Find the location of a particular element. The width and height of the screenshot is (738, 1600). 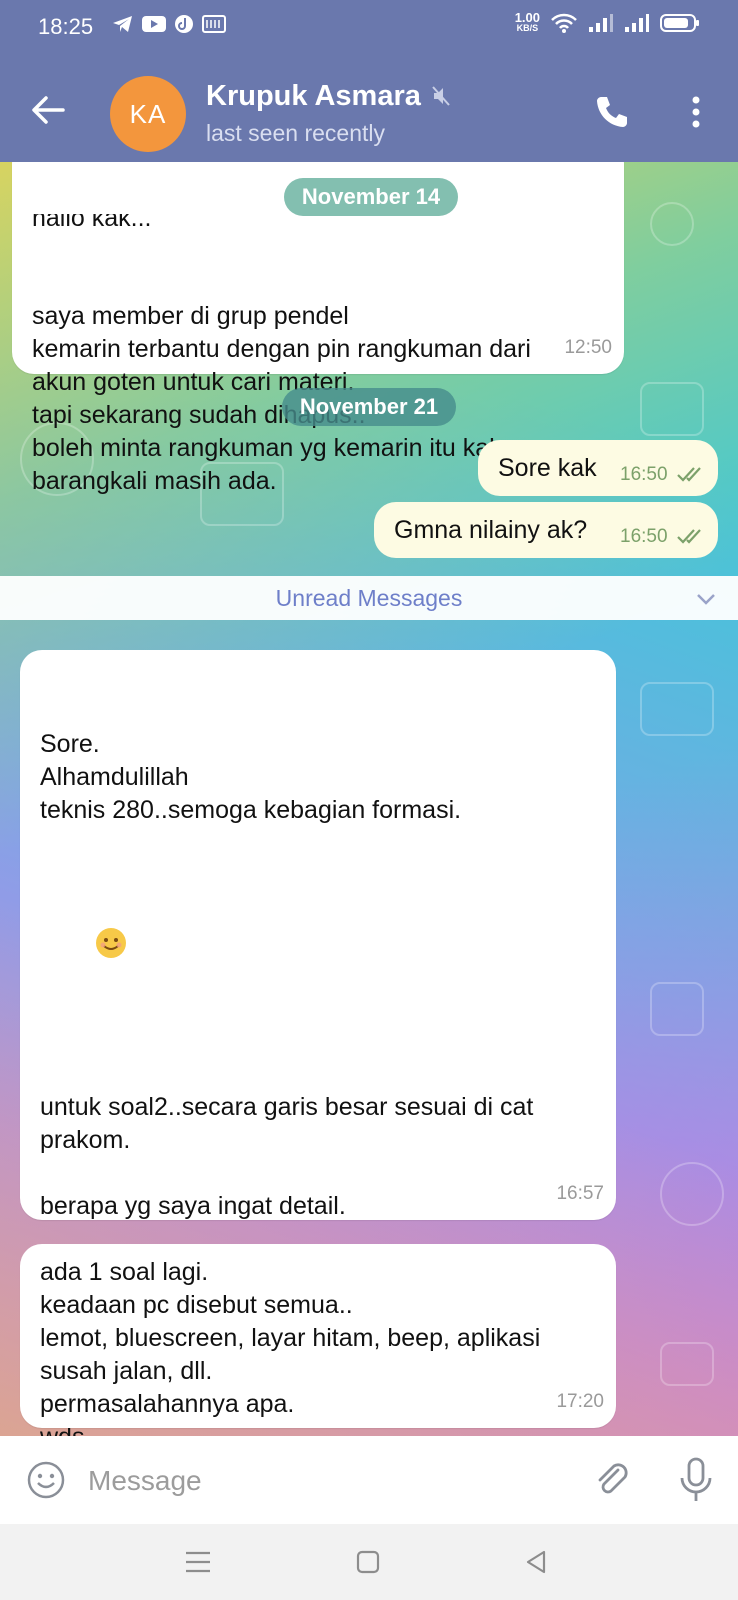

menu-icon is located at coordinates (198, 1562).